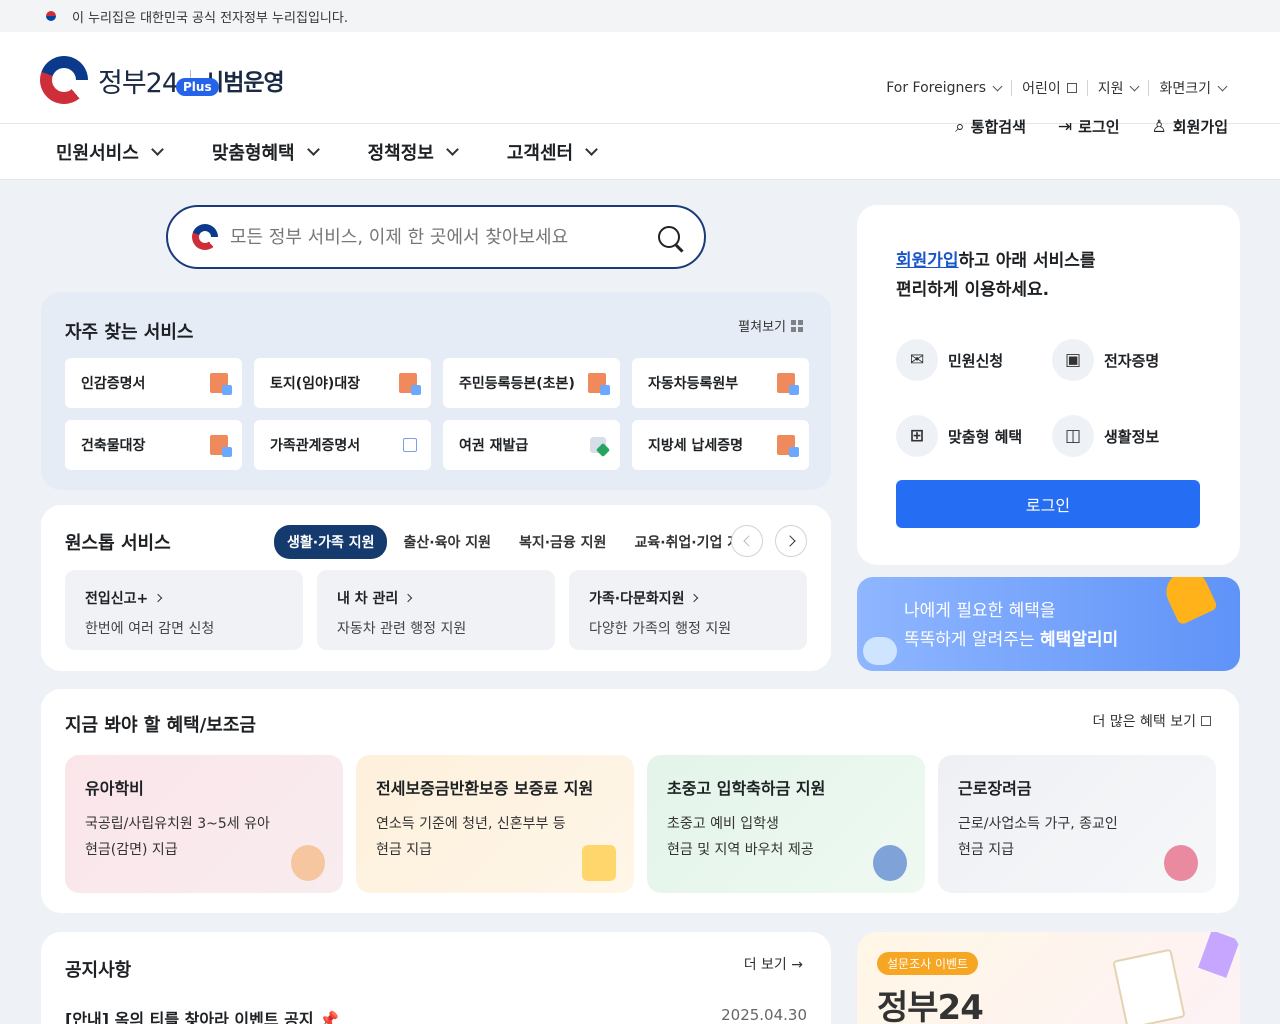 The width and height of the screenshot is (1280, 1024). I want to click on service-local-tax-certificate: 지방세 납세증명, so click(720, 445).